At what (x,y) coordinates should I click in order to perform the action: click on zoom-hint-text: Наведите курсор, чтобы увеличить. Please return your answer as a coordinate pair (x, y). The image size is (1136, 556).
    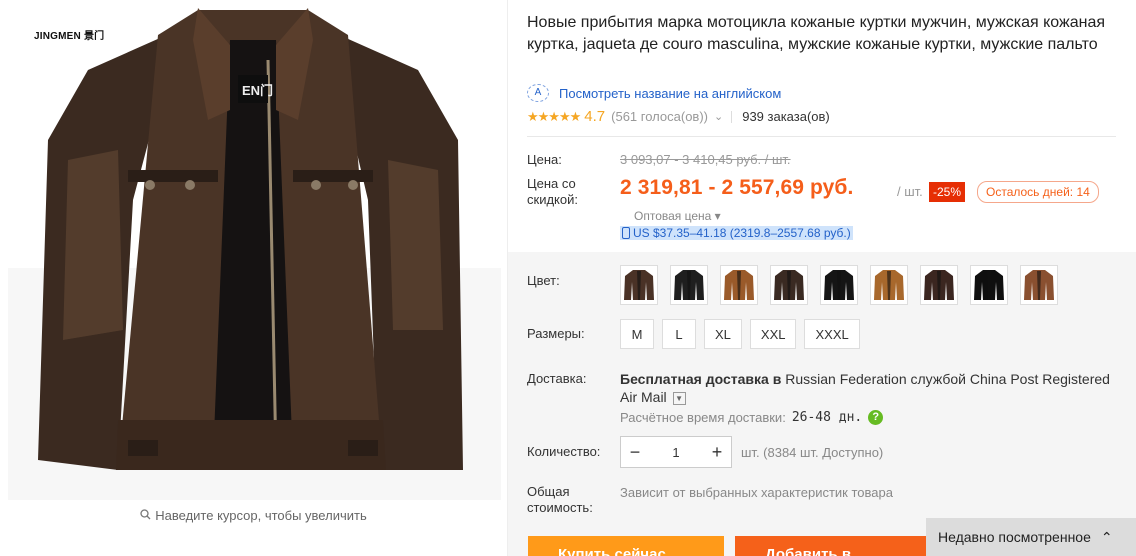
    Looking at the image, I should click on (261, 515).